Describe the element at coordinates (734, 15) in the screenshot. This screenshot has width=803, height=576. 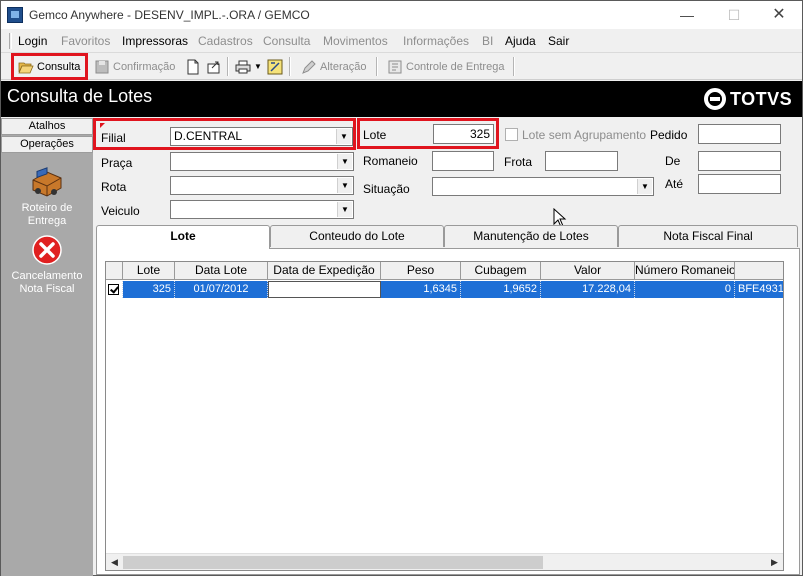
I see `maximize-button: ☐` at that location.